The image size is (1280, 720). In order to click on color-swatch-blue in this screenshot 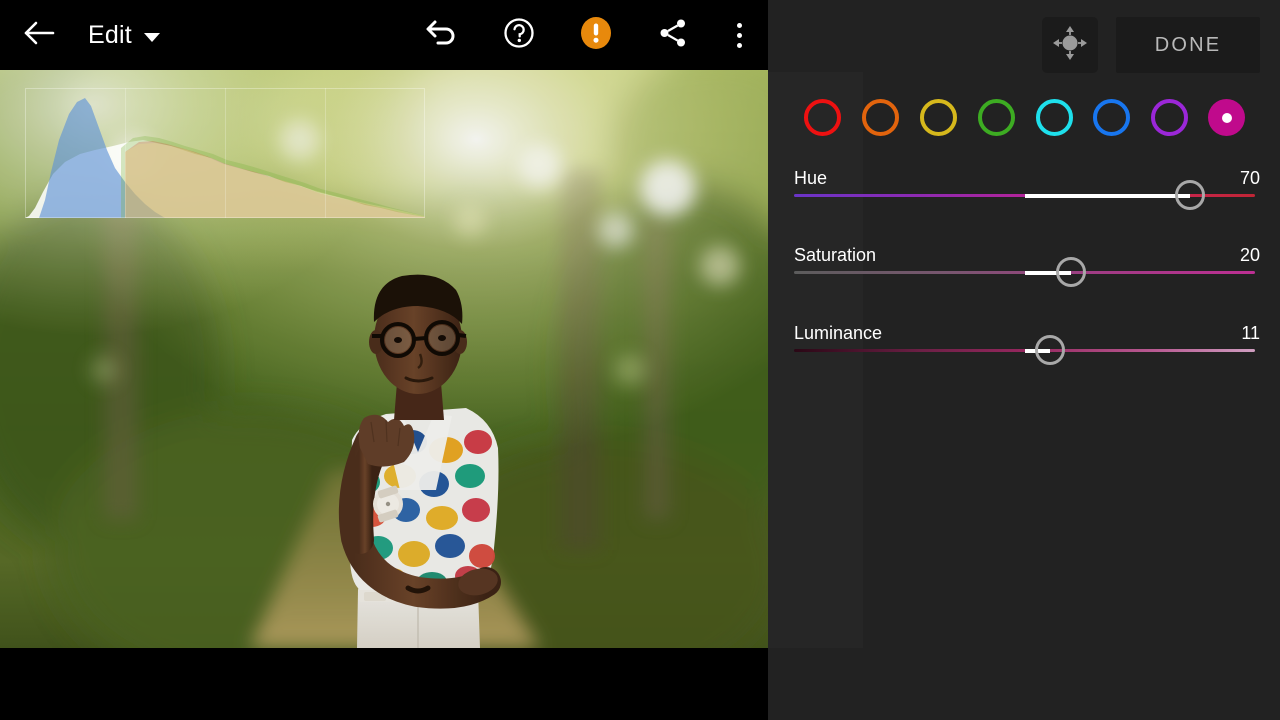, I will do `click(1111, 117)`.